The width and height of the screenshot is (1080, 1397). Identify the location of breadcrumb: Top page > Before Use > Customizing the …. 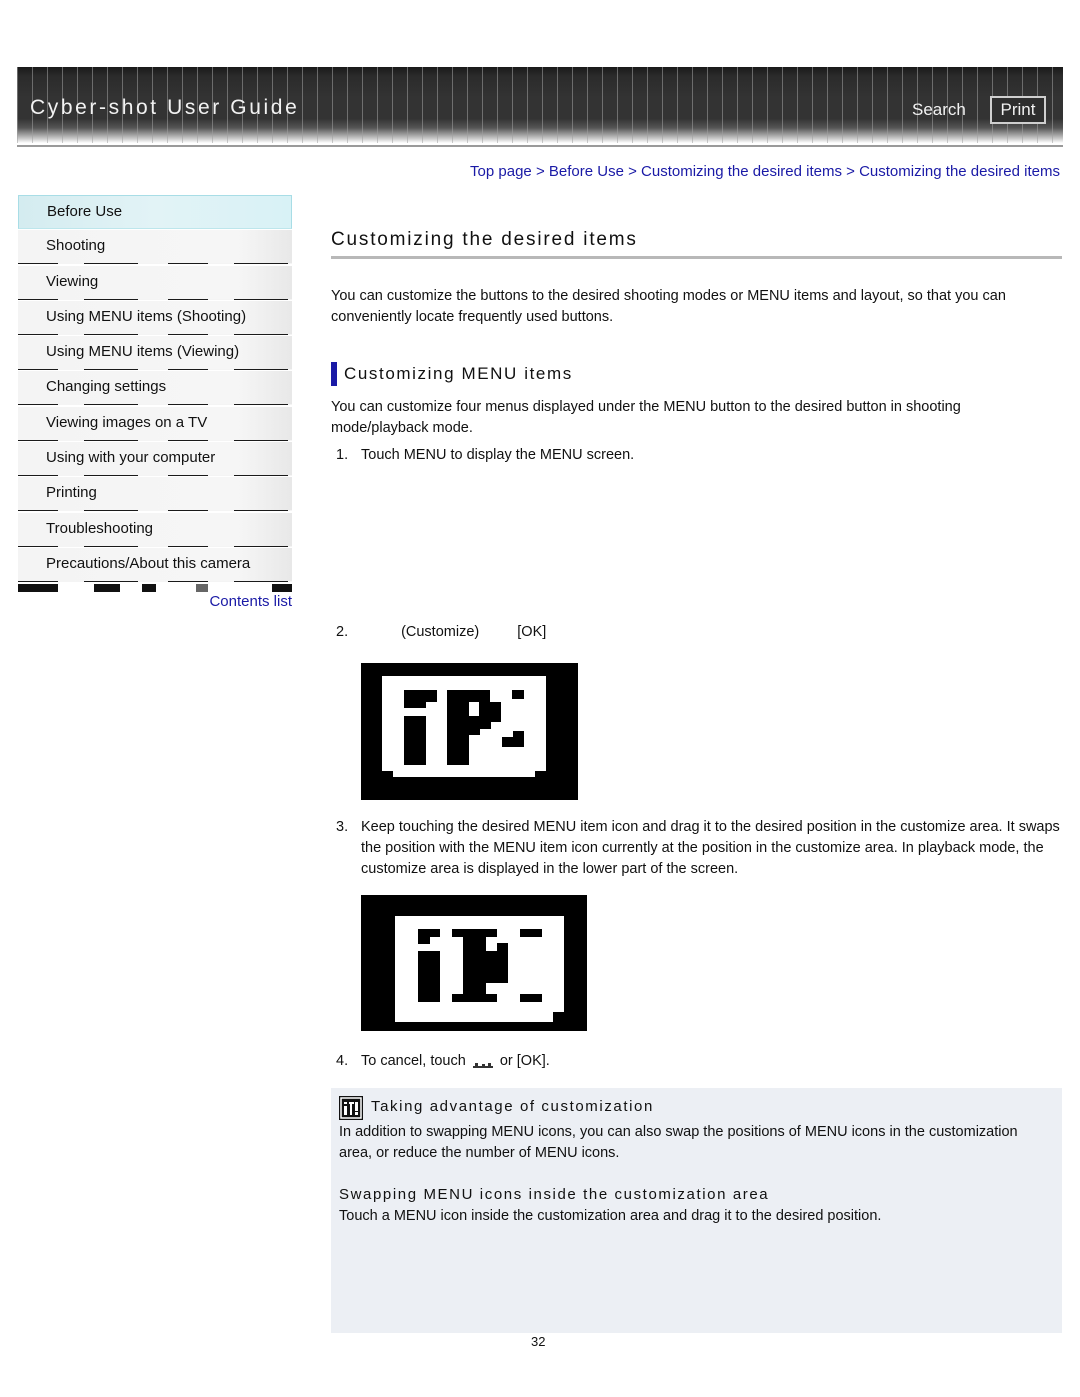
(765, 171).